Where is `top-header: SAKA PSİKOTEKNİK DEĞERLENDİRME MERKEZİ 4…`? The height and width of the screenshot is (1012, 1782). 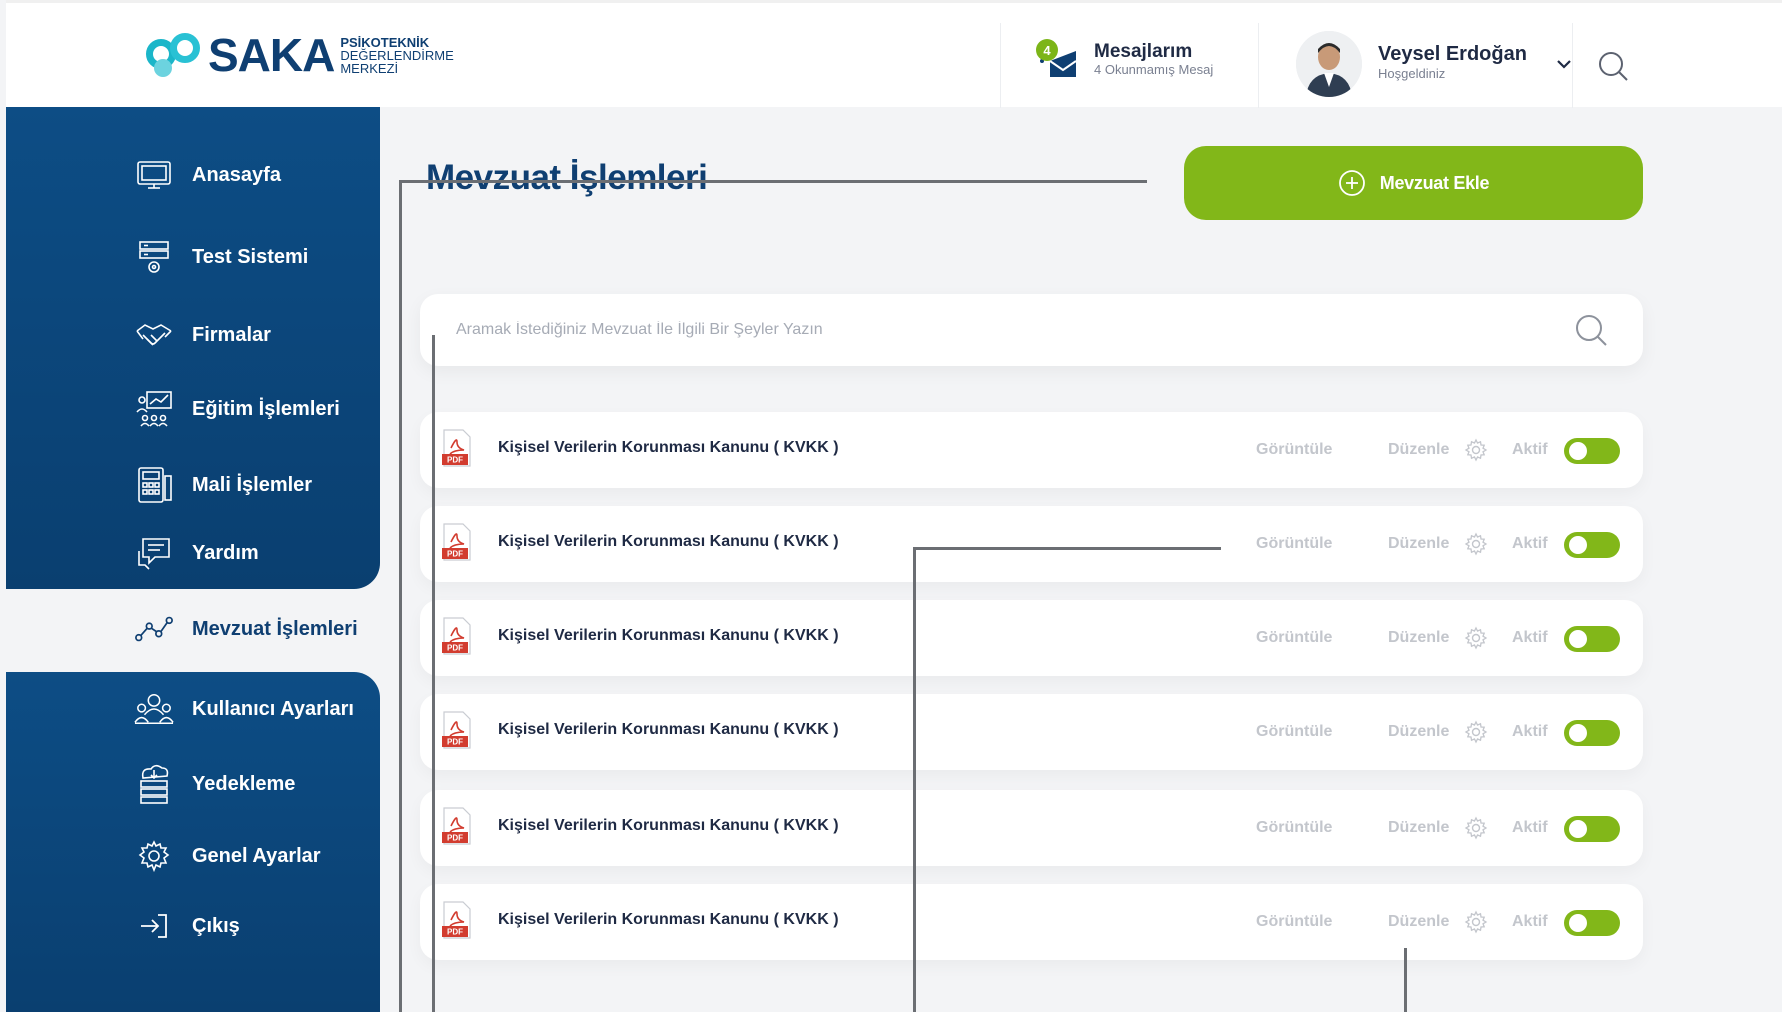 top-header: SAKA PSİKOTEKNİK DEĞERLENDİRME MERKEZİ 4… is located at coordinates (894, 54).